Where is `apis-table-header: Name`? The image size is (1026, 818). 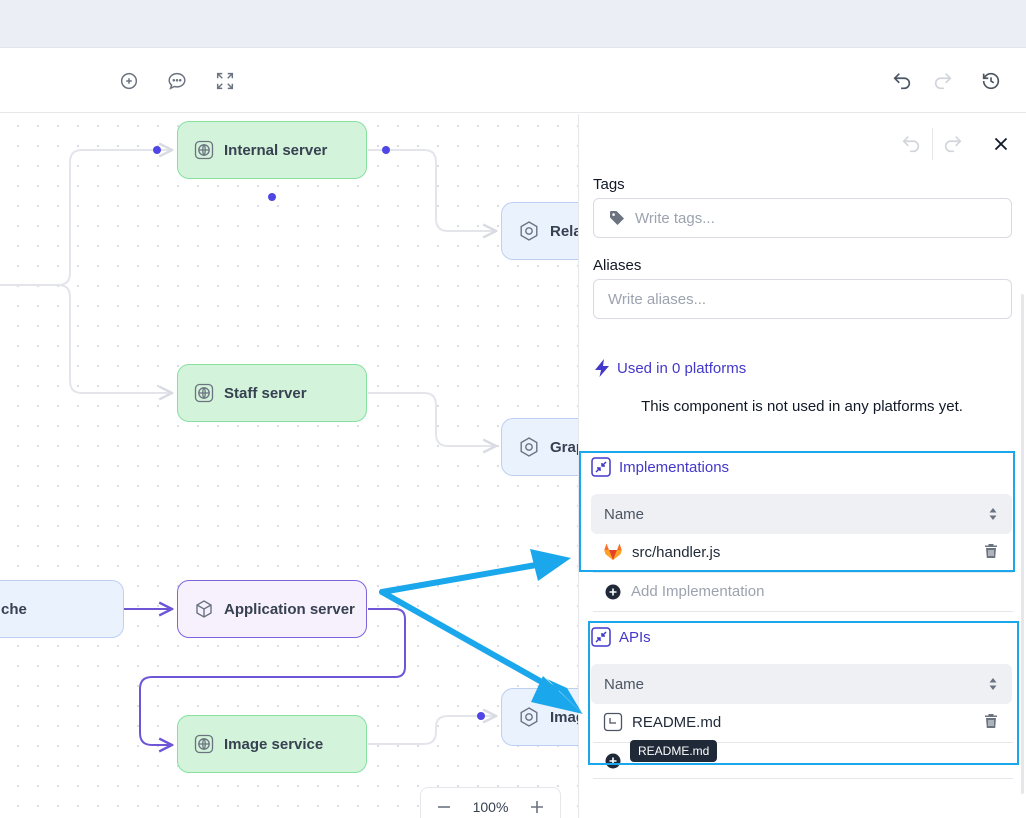
apis-table-header: Name is located at coordinates (801, 684).